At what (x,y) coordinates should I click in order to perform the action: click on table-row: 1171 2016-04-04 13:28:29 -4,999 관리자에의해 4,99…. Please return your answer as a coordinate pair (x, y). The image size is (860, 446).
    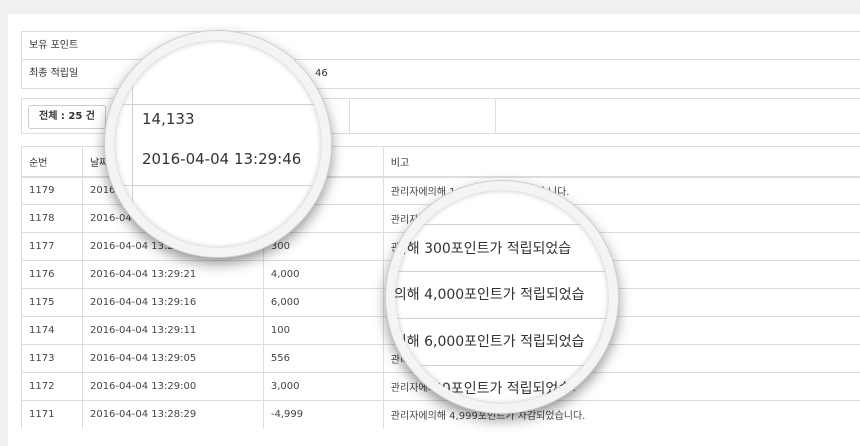
    Looking at the image, I should click on (440, 414).